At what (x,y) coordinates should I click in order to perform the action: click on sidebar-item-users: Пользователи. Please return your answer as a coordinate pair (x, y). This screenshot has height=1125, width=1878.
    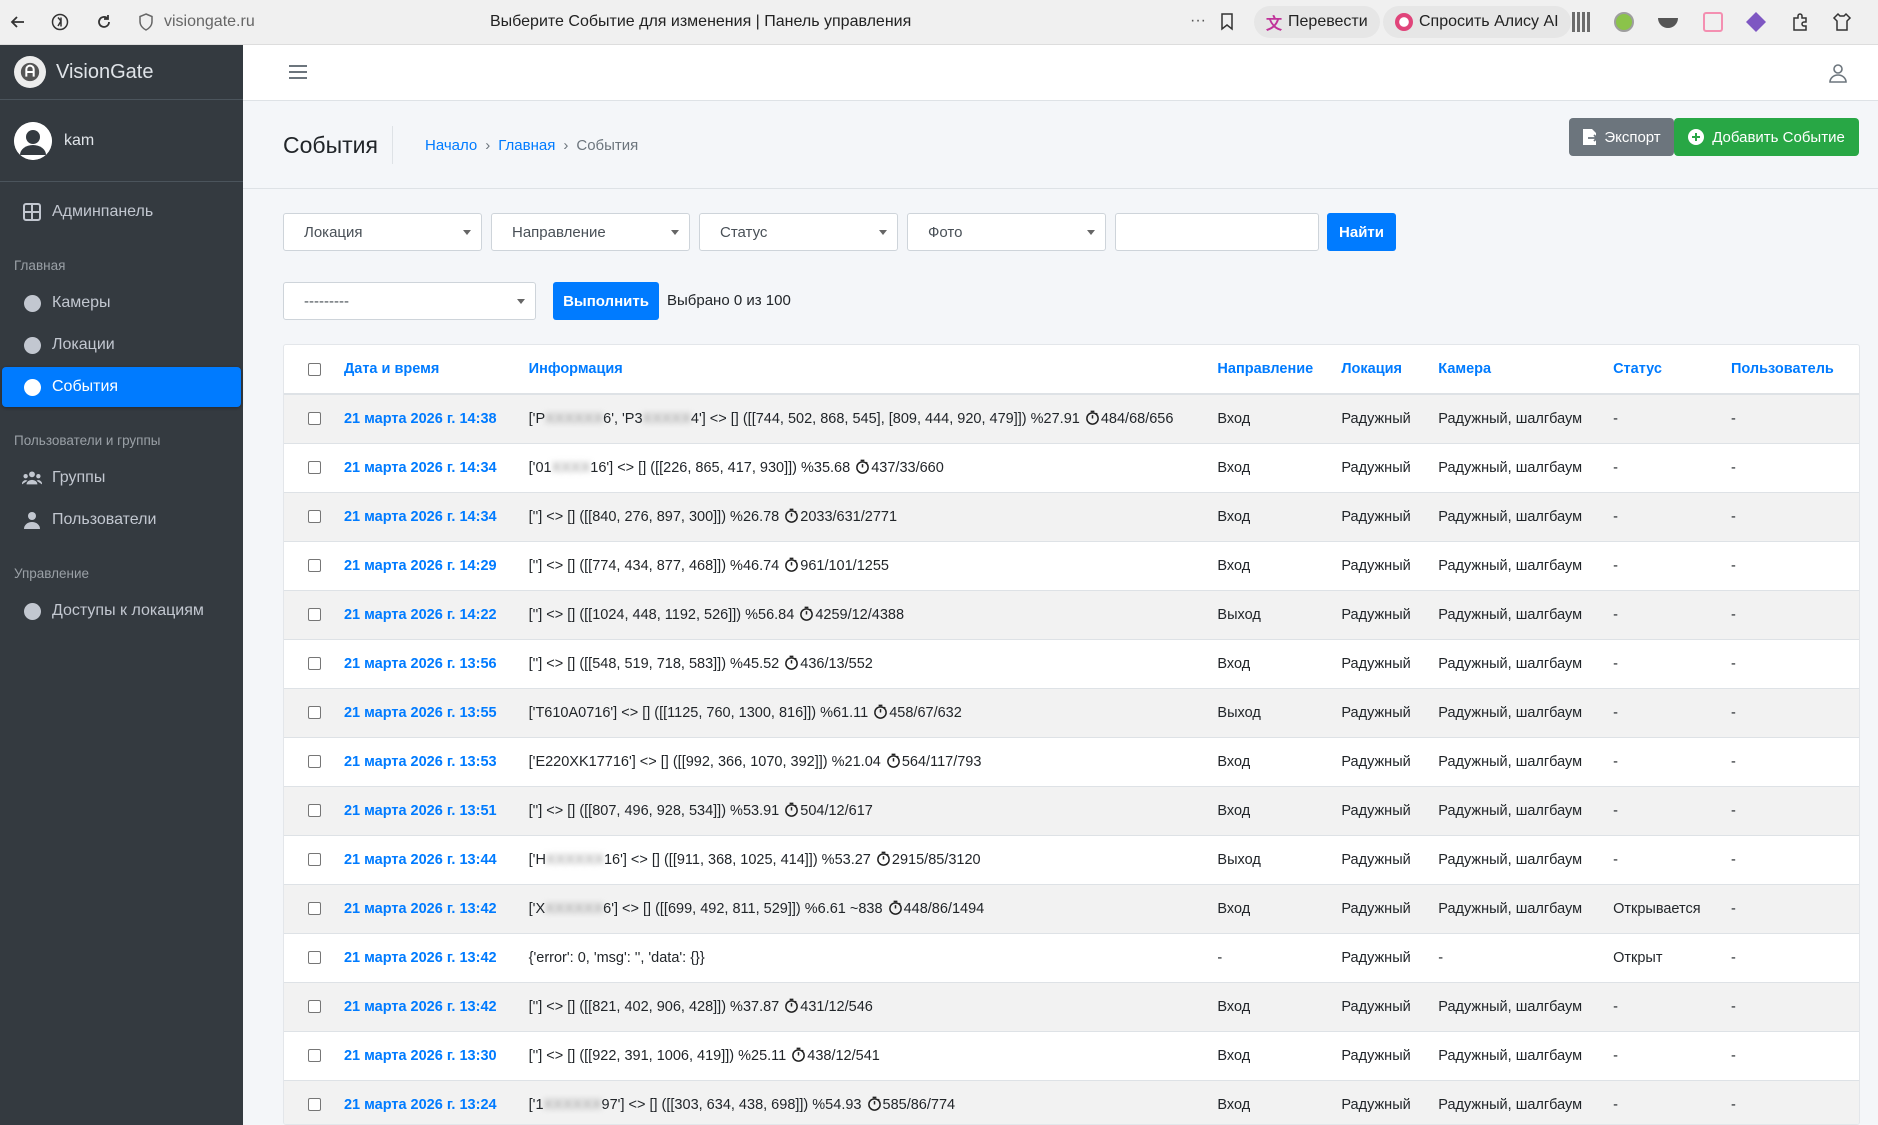
    Looking at the image, I should click on (121, 520).